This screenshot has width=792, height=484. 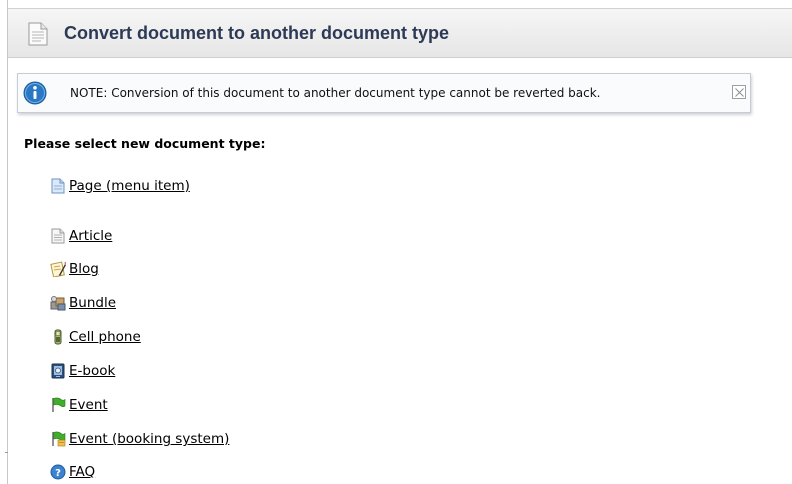 What do you see at coordinates (145, 143) in the screenshot?
I see `instruction-label: Please select new document type:` at bounding box center [145, 143].